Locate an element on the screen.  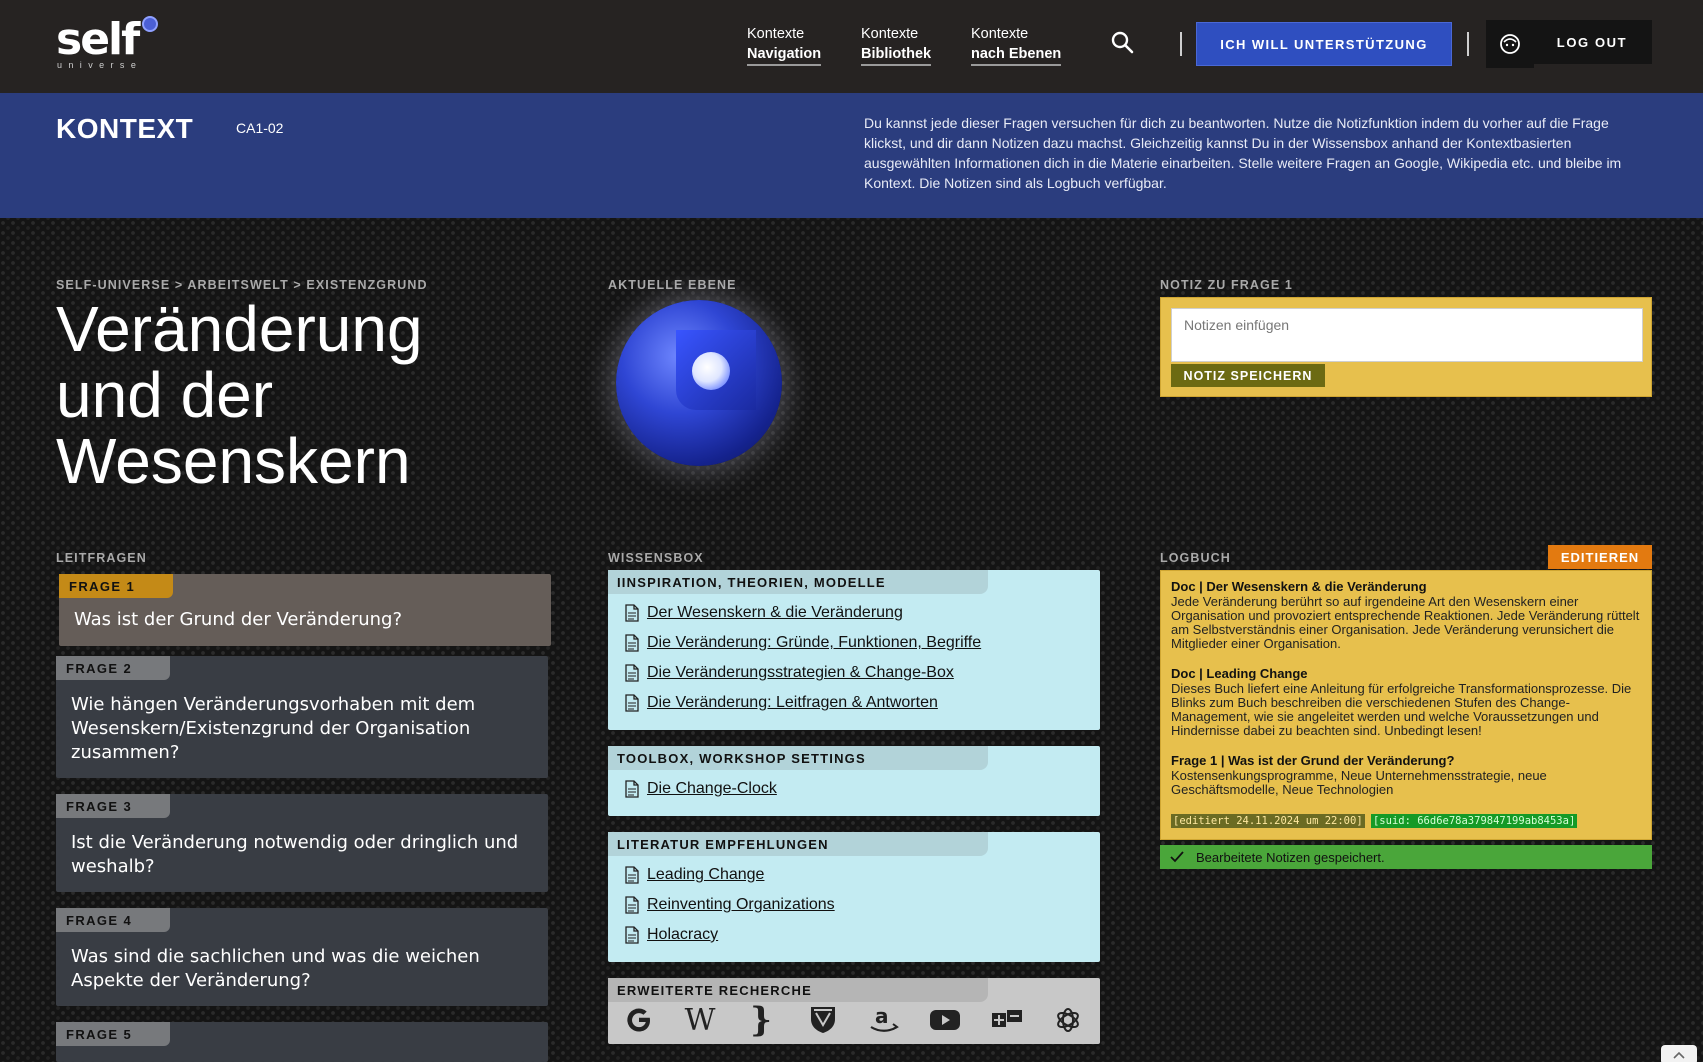
nav-link-line2: Navigation is located at coordinates (784, 55).